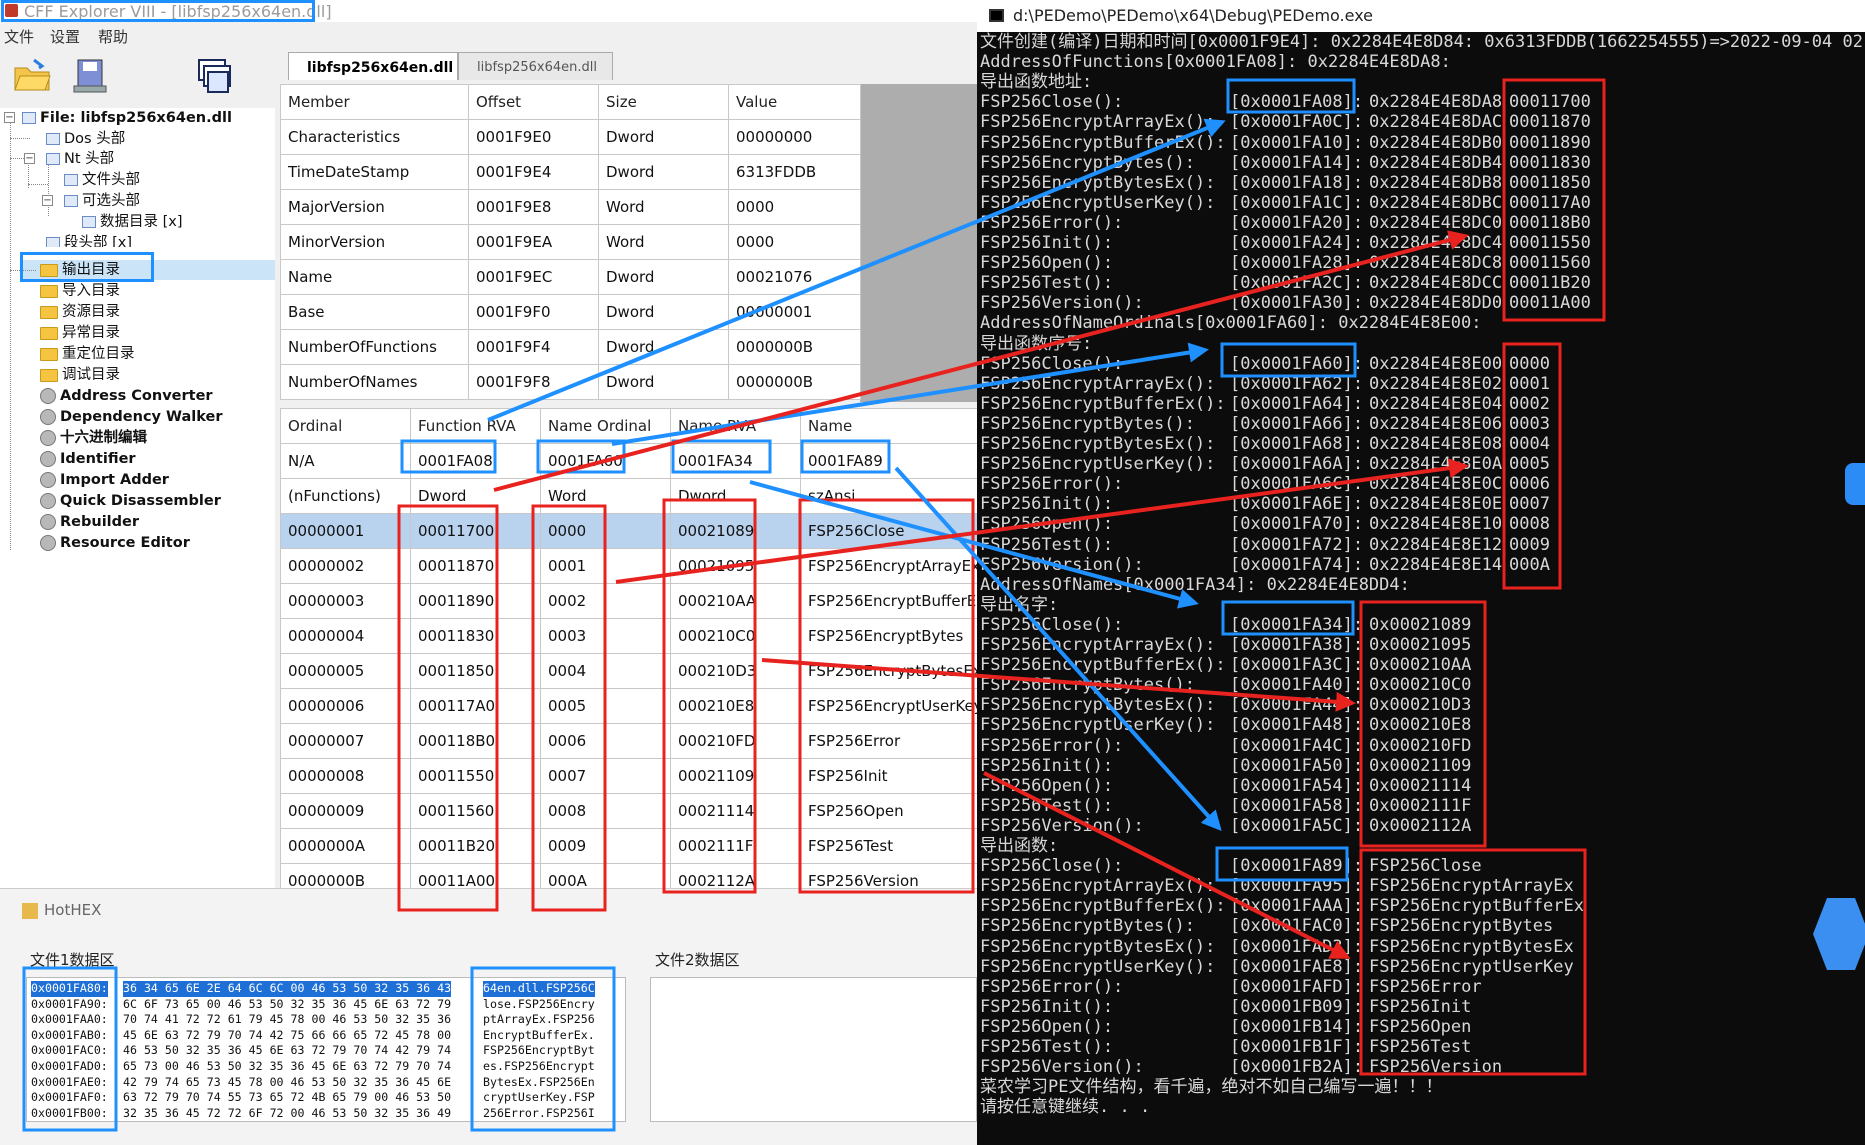  I want to click on table-row: 00000009 00011560 0008 00021114 FSP256Open, so click(628, 811).